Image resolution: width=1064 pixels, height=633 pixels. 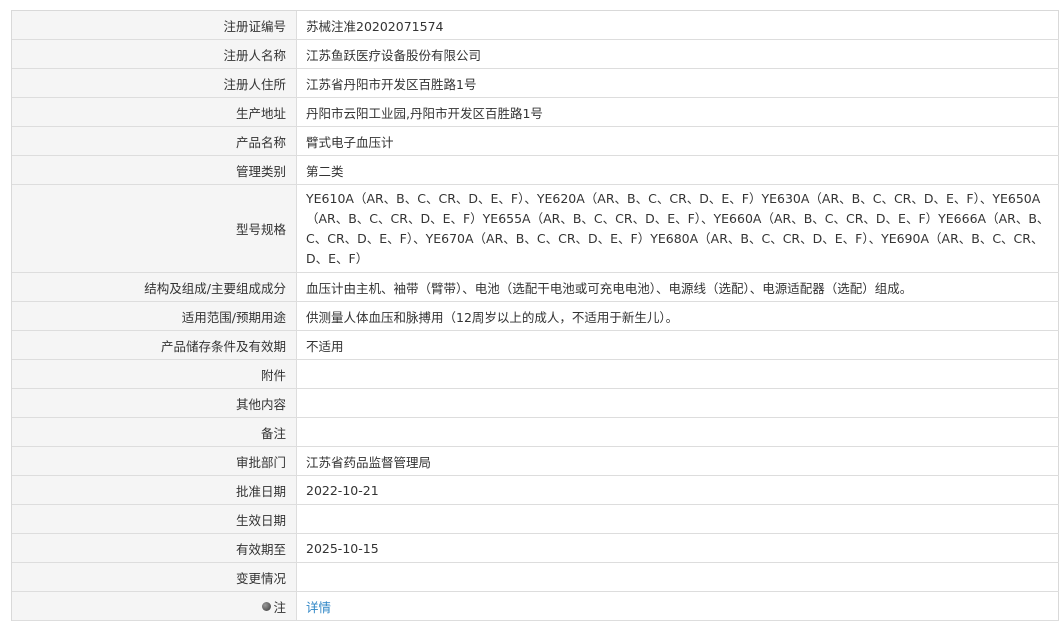 I want to click on field-value: 2025-10-15, so click(x=678, y=548).